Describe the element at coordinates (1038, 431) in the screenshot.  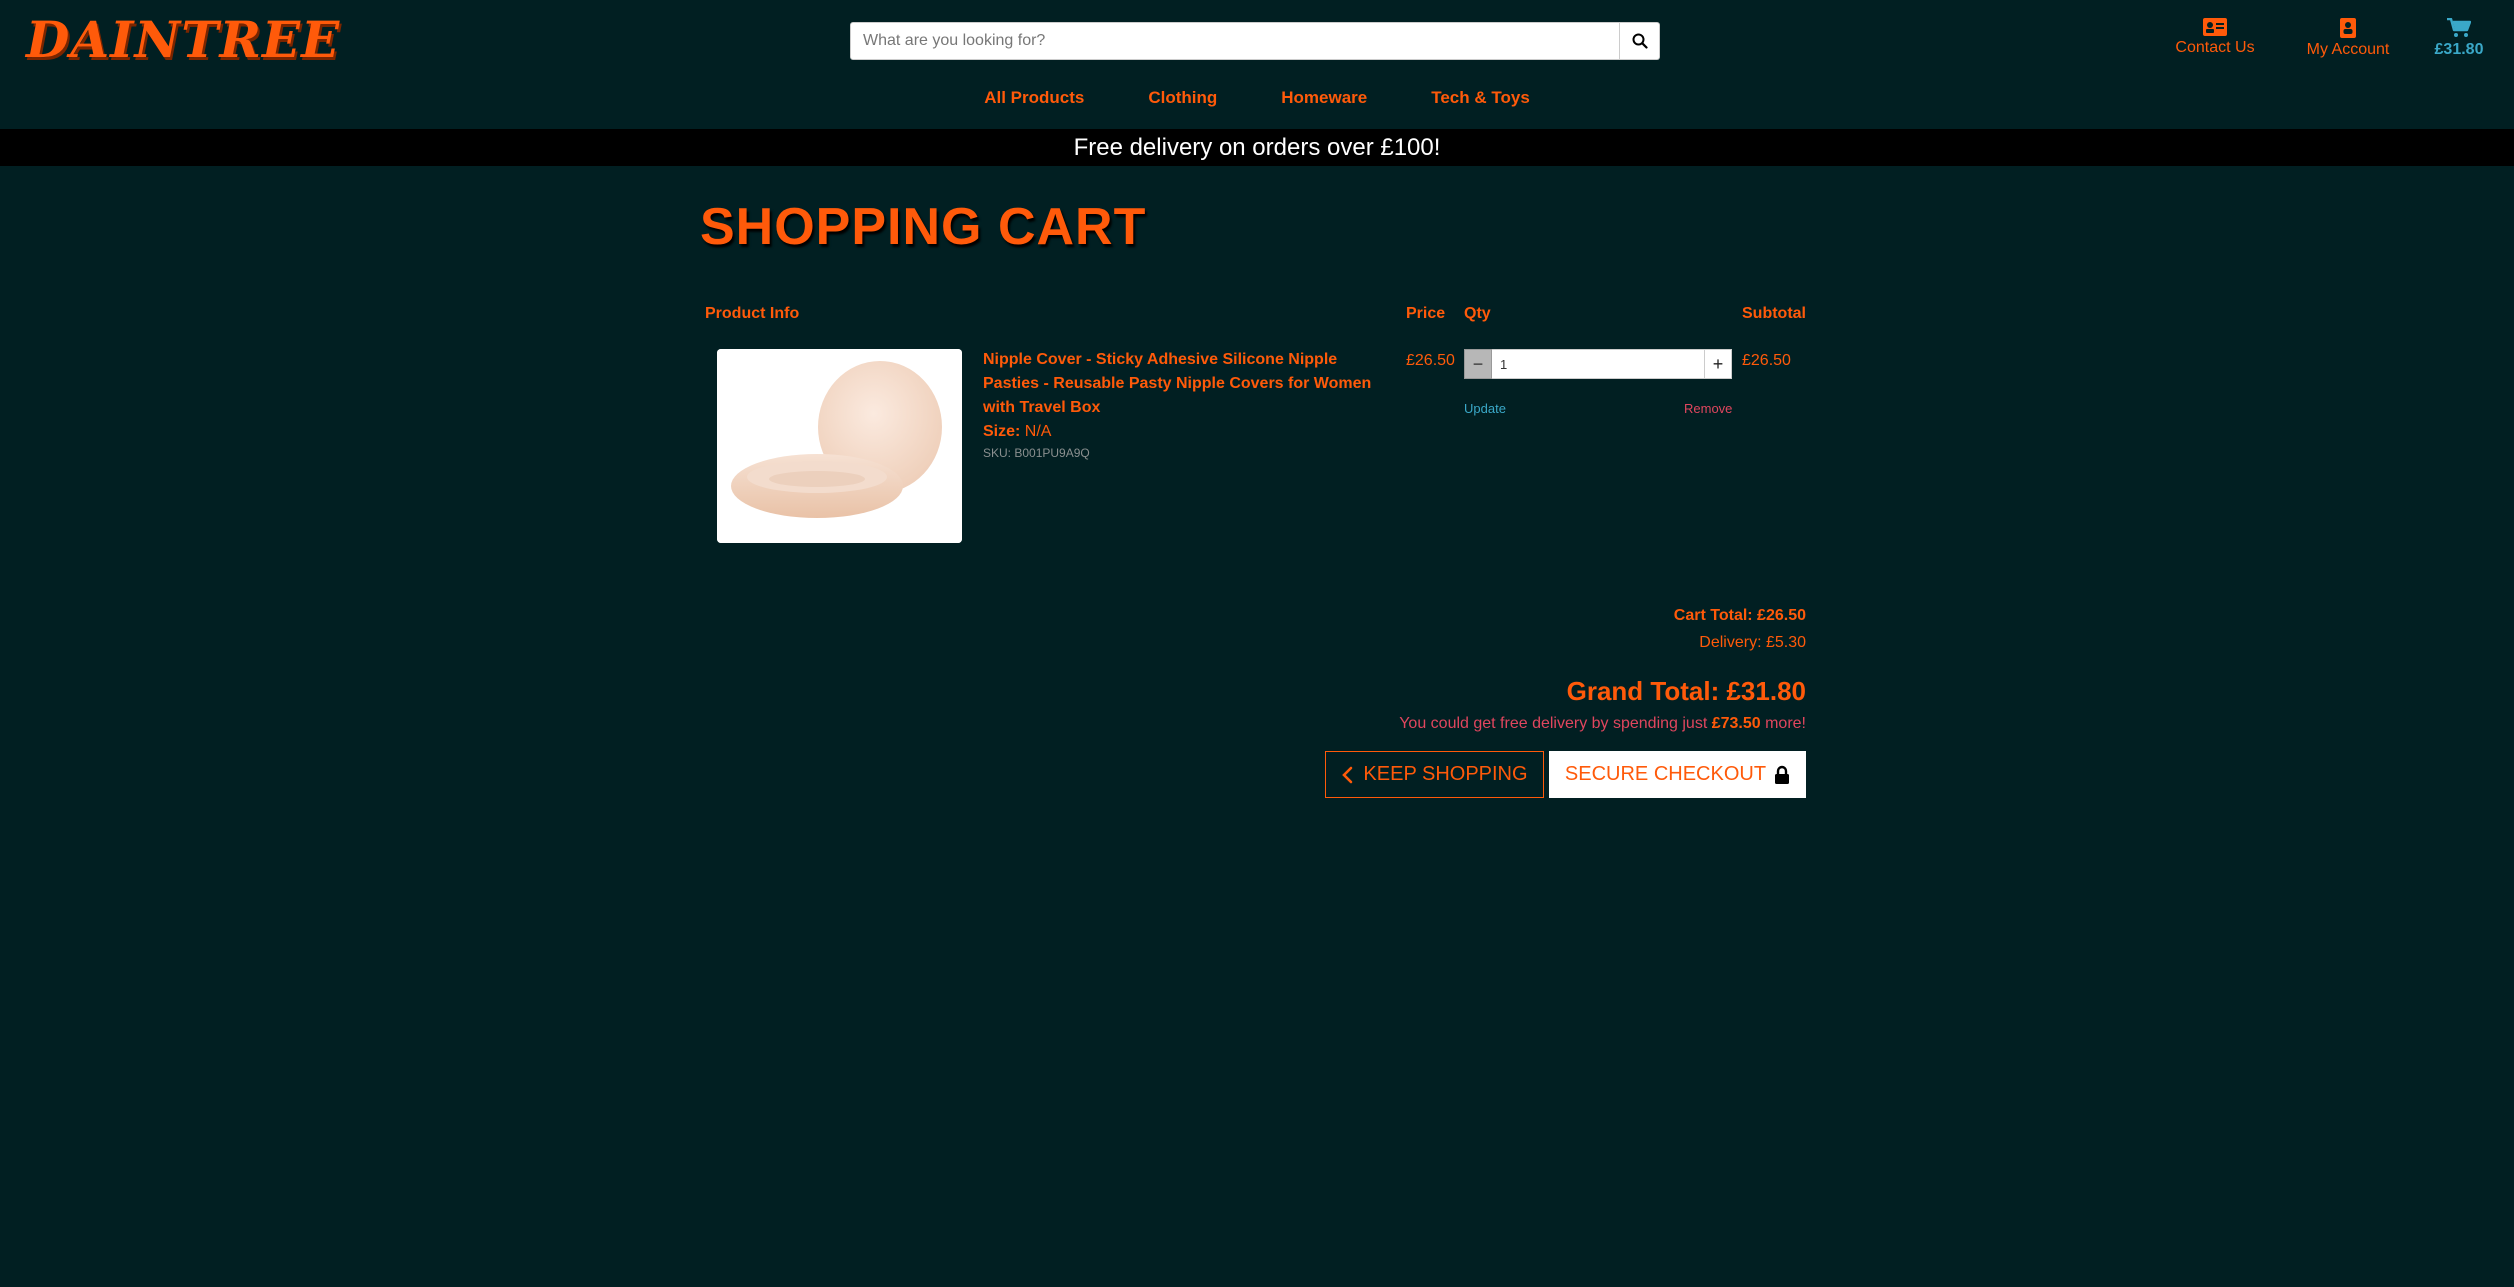
I see `size-value: N/A` at that location.